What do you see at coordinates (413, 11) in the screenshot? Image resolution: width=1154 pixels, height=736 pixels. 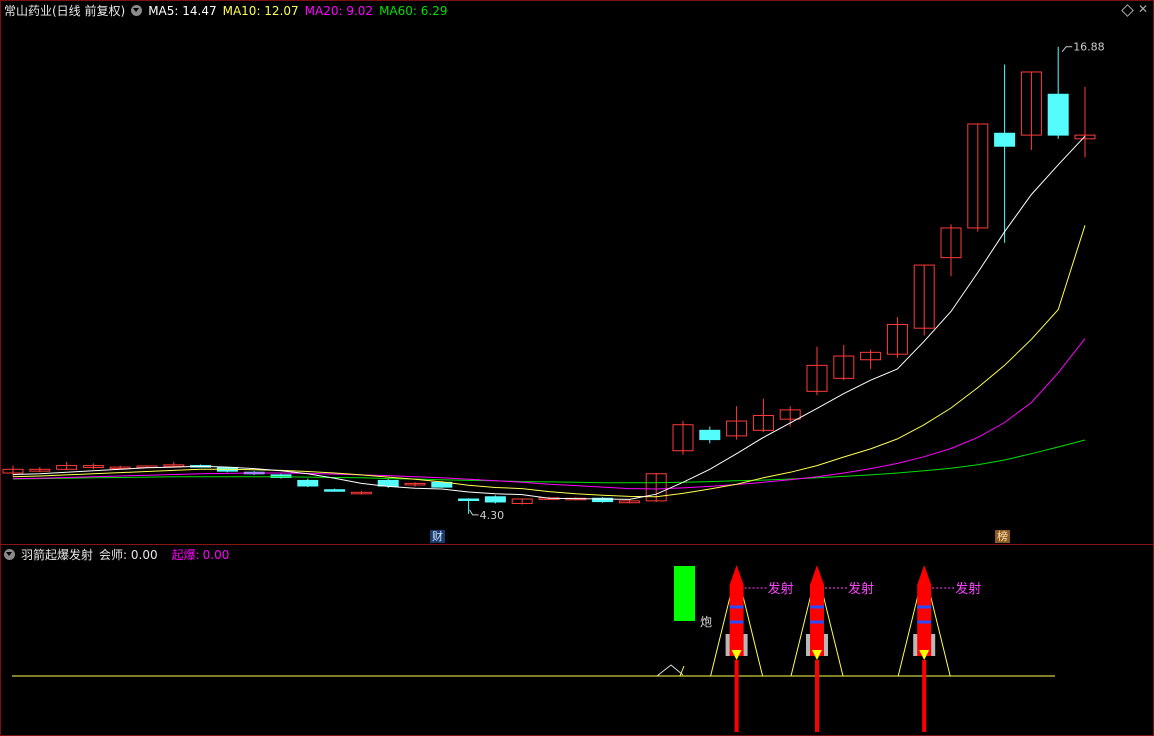 I see `ma60-legend: MA60: 6.29` at bounding box center [413, 11].